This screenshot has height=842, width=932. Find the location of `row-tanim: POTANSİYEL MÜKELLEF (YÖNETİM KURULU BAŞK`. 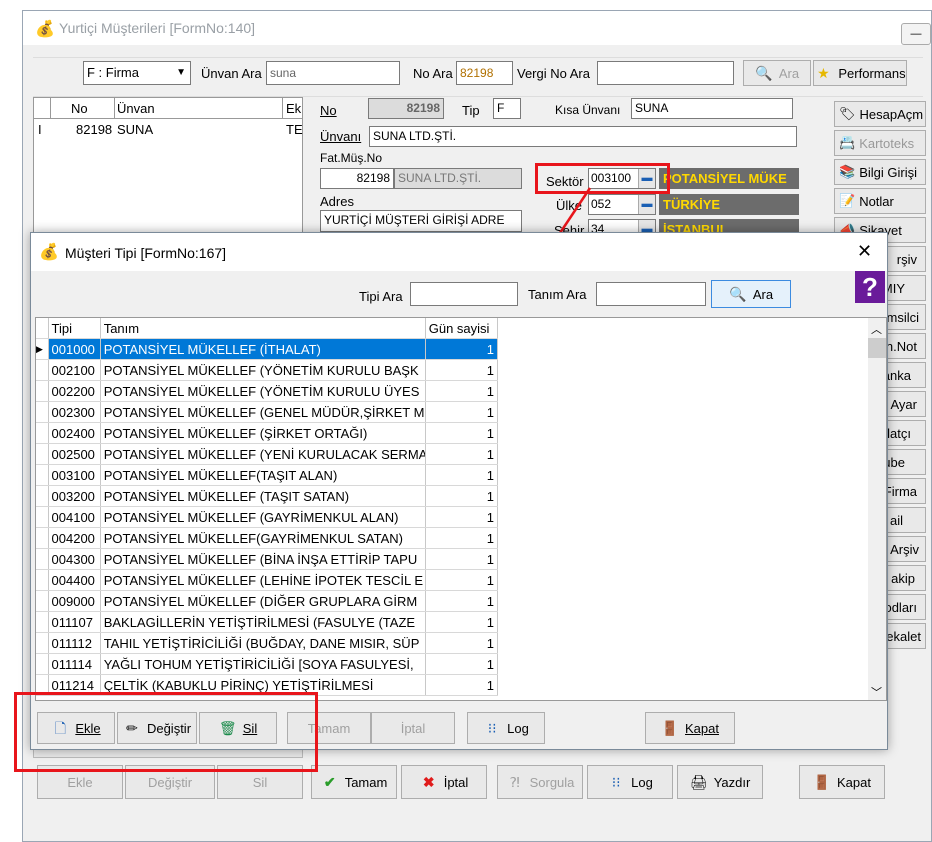

row-tanim: POTANSİYEL MÜKELLEF (YÖNETİM KURULU BAŞK is located at coordinates (263, 370).